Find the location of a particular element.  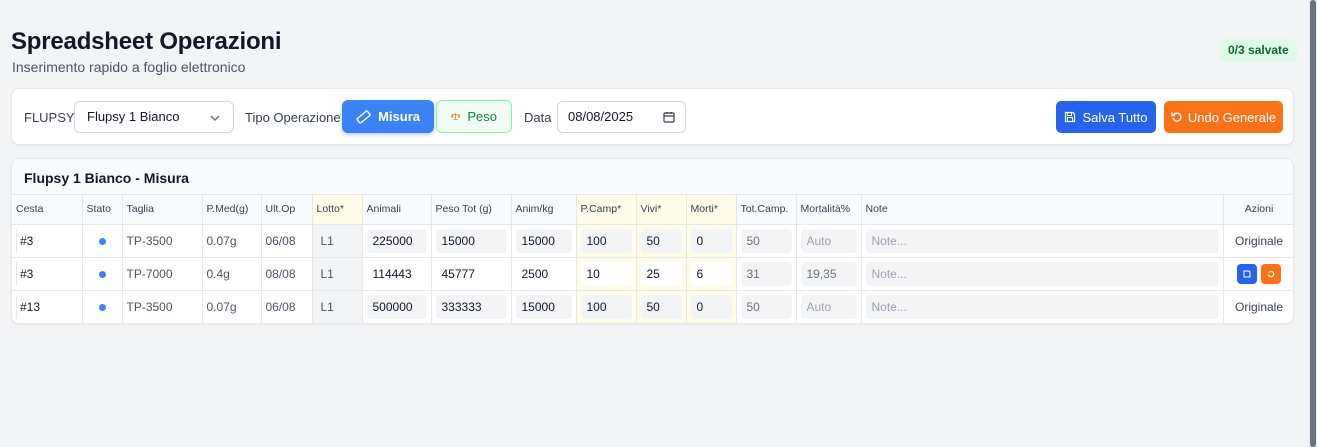

pesotot-input: 333333 is located at coordinates (471, 306).